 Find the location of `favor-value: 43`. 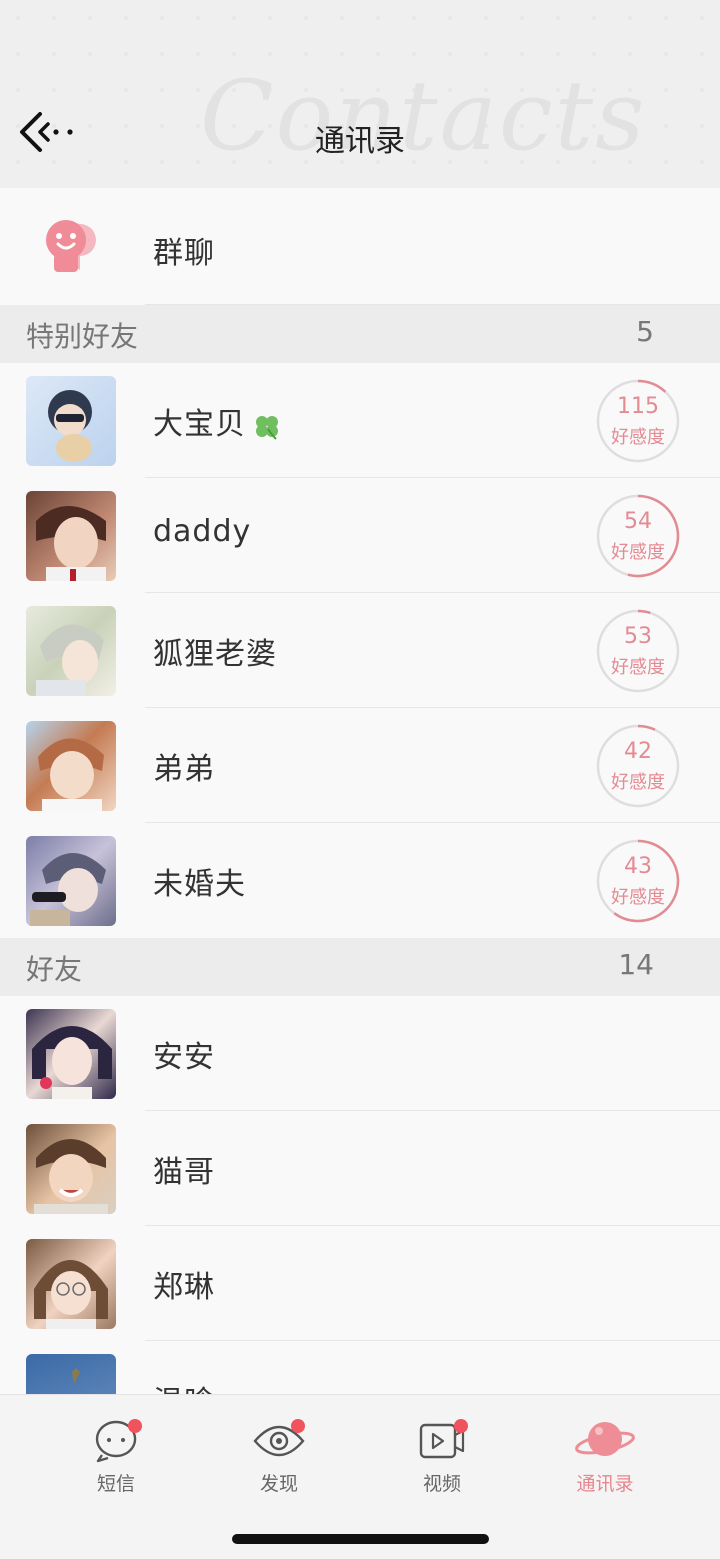

favor-value: 43 is located at coordinates (638, 866).